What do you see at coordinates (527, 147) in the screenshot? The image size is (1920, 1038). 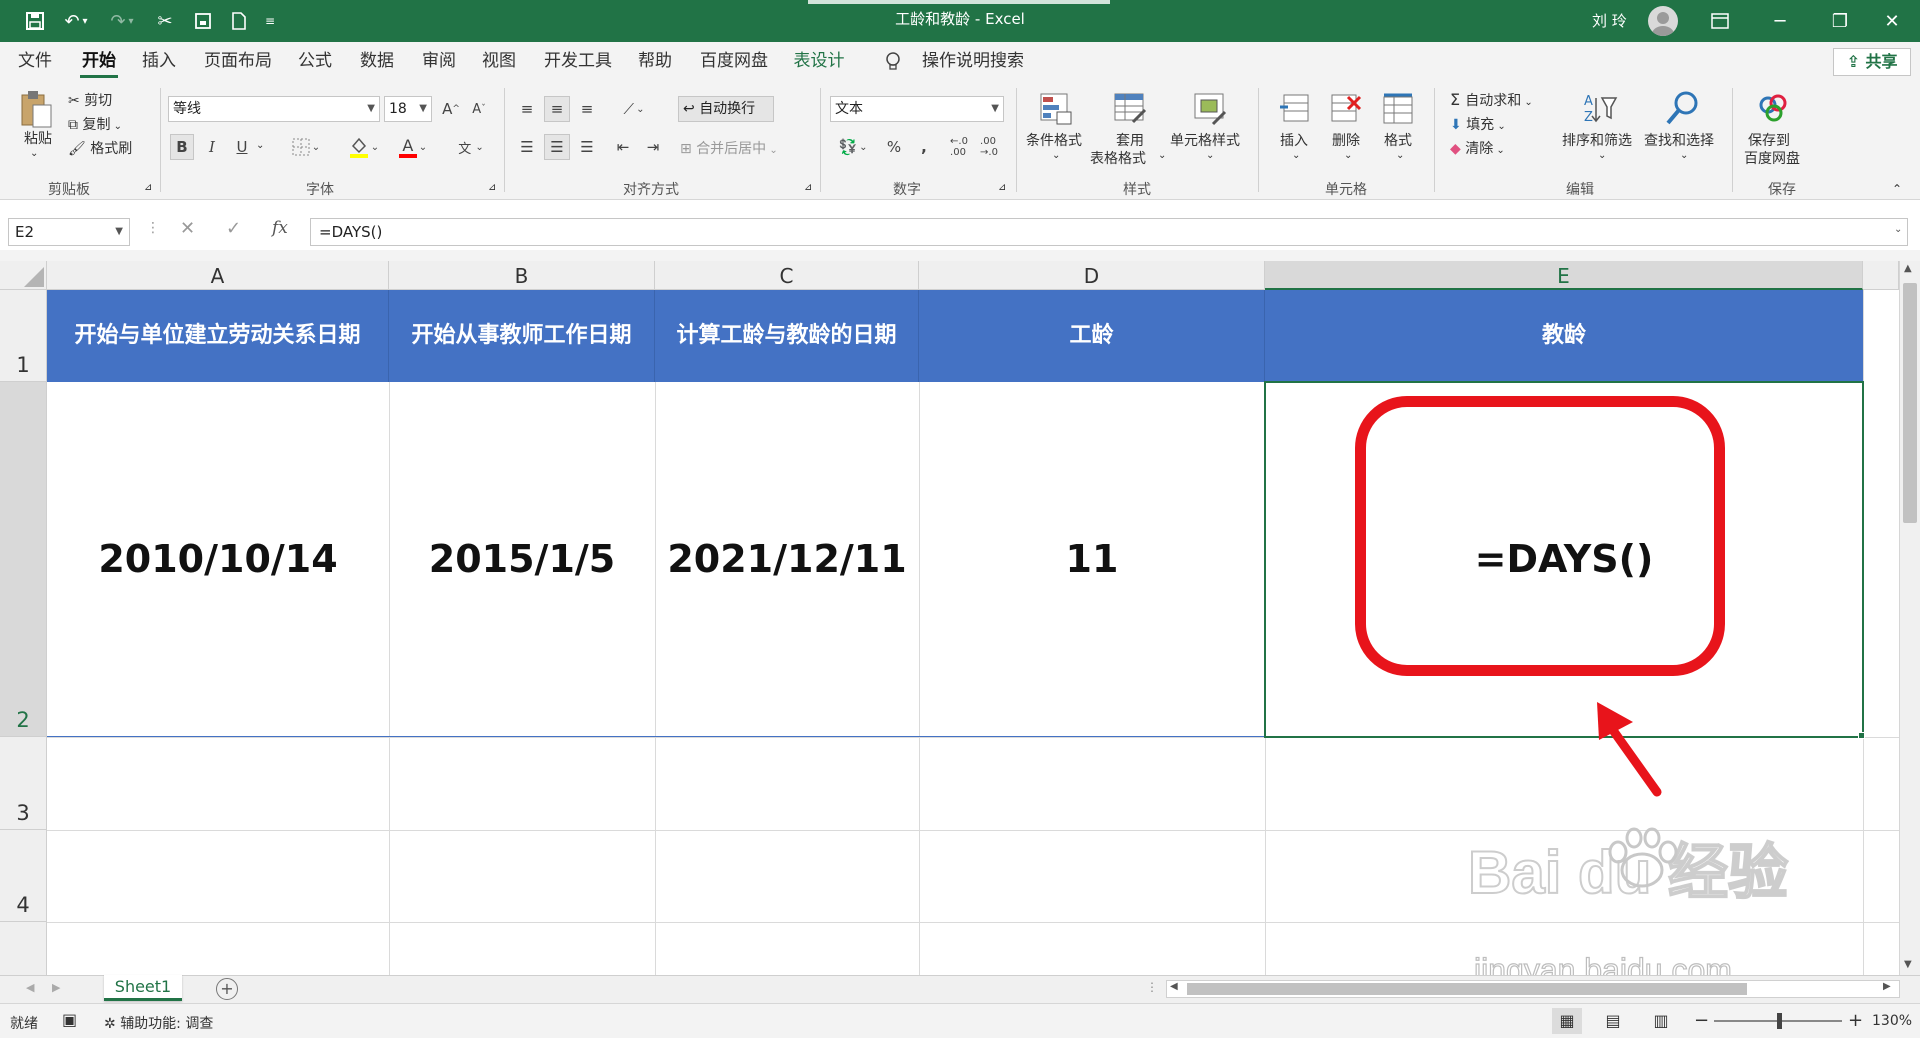 I see `align-left-icon: ☰` at bounding box center [527, 147].